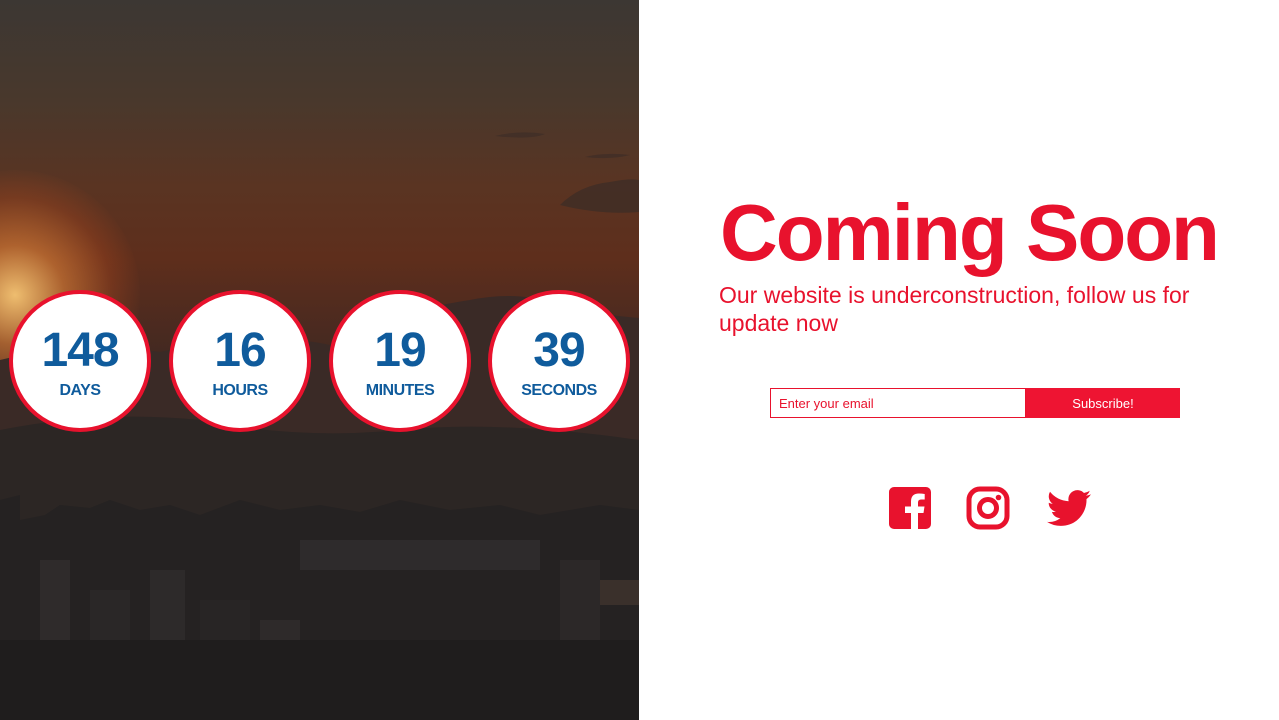 Image resolution: width=1279 pixels, height=720 pixels. What do you see at coordinates (80, 390) in the screenshot?
I see `days-label: DAYS` at bounding box center [80, 390].